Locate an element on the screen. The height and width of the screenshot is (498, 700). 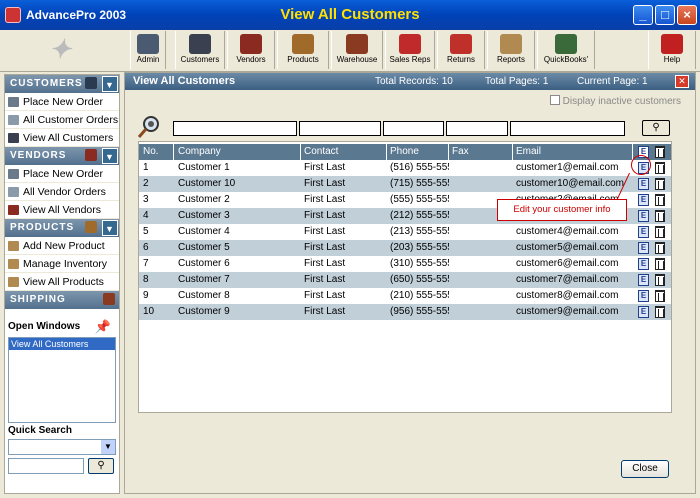
phone-filter-input is located at coordinates (413, 128).